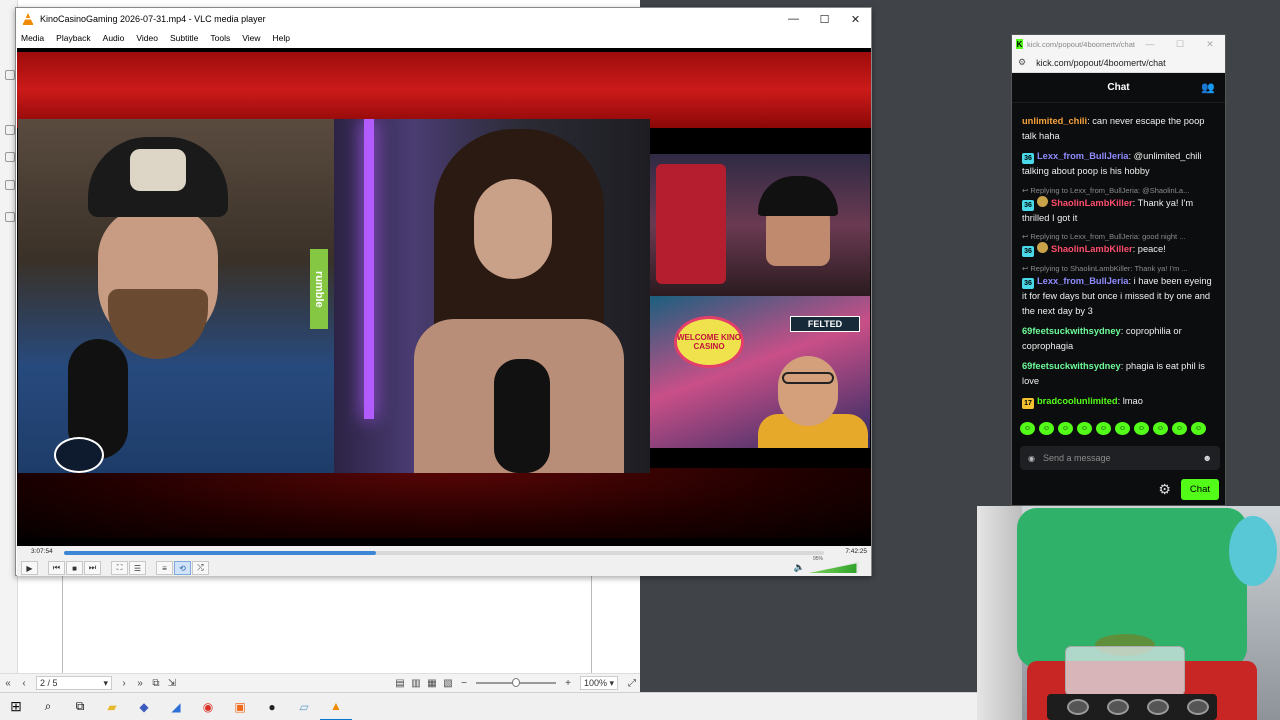 This screenshot has height=720, width=1280. I want to click on site-settings-icon: ⚙, so click(1022, 62).